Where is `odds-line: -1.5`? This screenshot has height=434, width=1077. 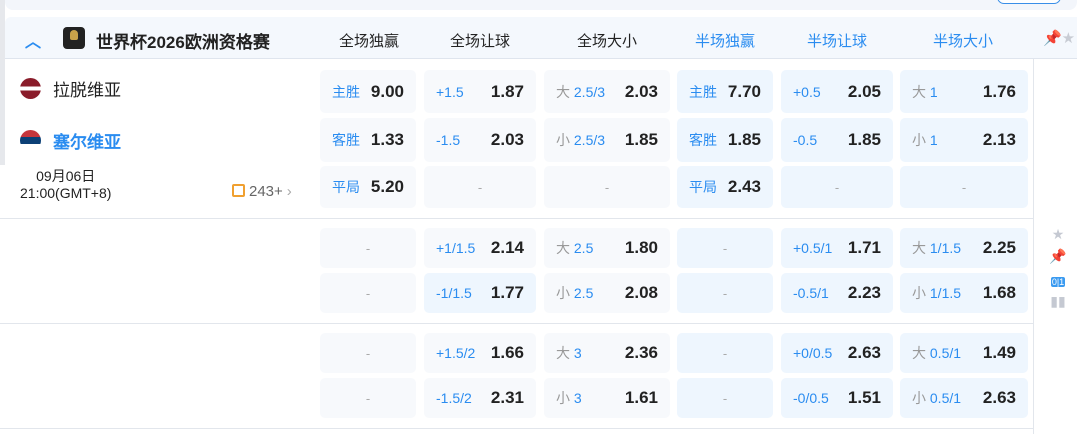
odds-line: -1.5 is located at coordinates (448, 140).